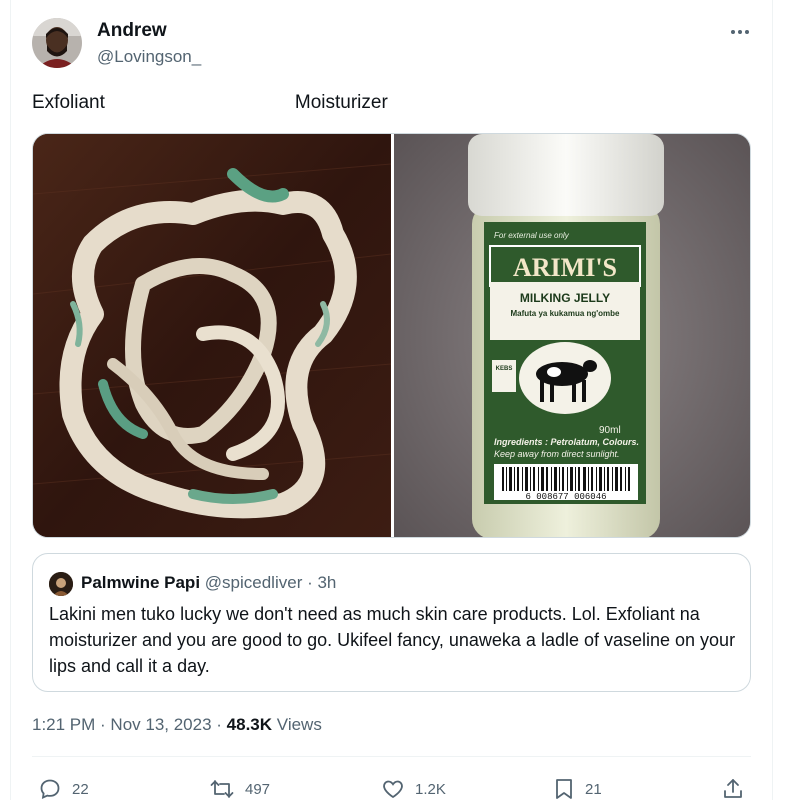  What do you see at coordinates (557, 454) in the screenshot?
I see `jar-warning: Keep away from direct sunlight.` at bounding box center [557, 454].